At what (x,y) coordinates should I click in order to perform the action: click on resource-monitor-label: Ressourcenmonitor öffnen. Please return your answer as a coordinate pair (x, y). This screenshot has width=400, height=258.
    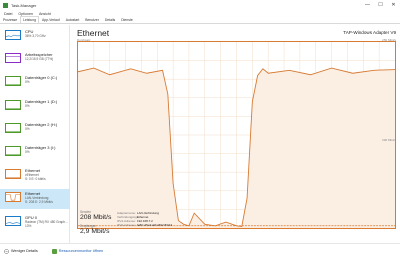
    Looking at the image, I should click on (81, 251).